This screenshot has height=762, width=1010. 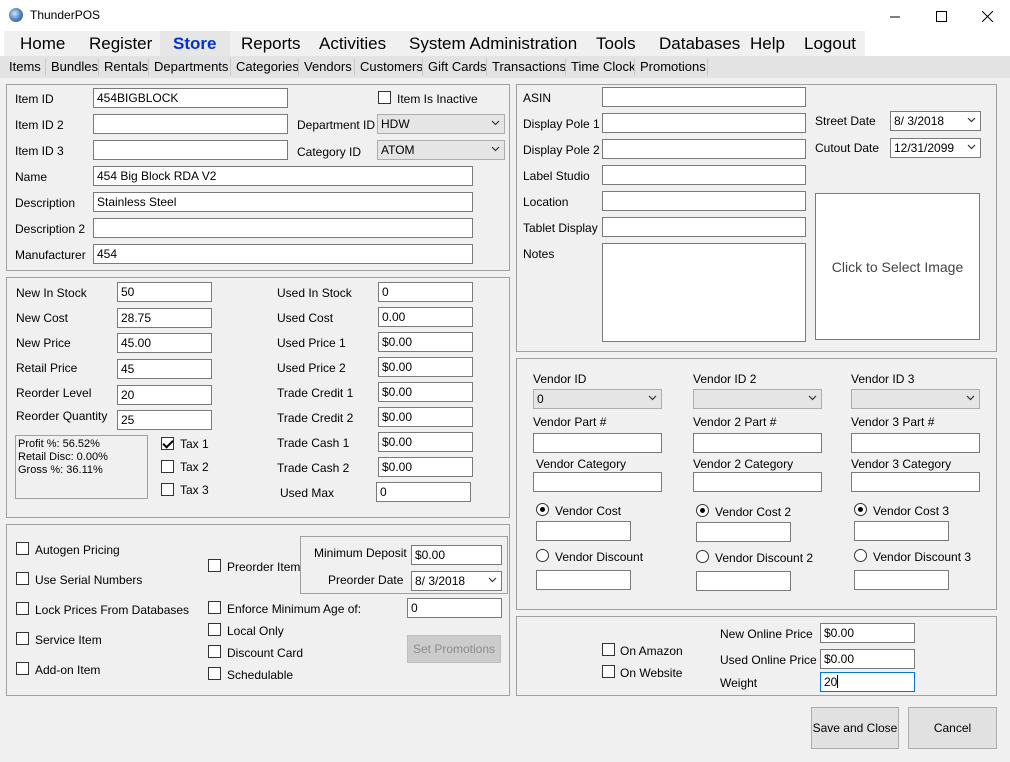 I want to click on serial-numbers-checkbox, so click(x=22, y=578).